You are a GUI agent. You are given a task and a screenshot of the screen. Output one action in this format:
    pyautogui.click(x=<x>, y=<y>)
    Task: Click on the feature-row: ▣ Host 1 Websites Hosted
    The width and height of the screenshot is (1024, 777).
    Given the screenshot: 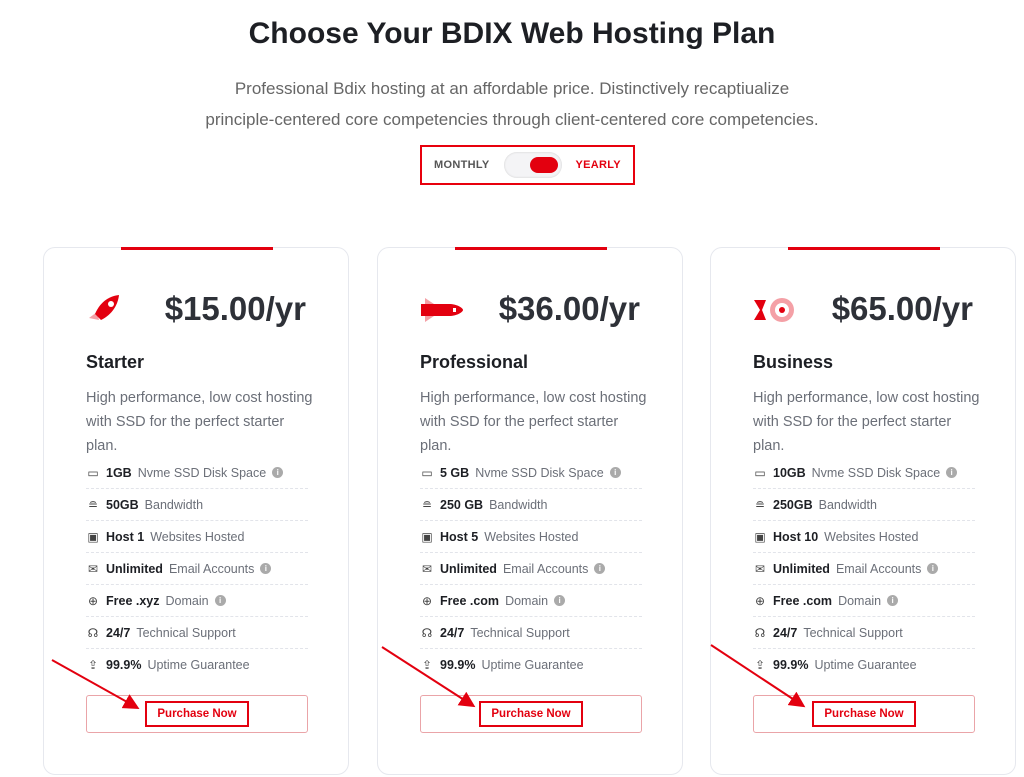 What is the action you would take?
    pyautogui.click(x=197, y=537)
    